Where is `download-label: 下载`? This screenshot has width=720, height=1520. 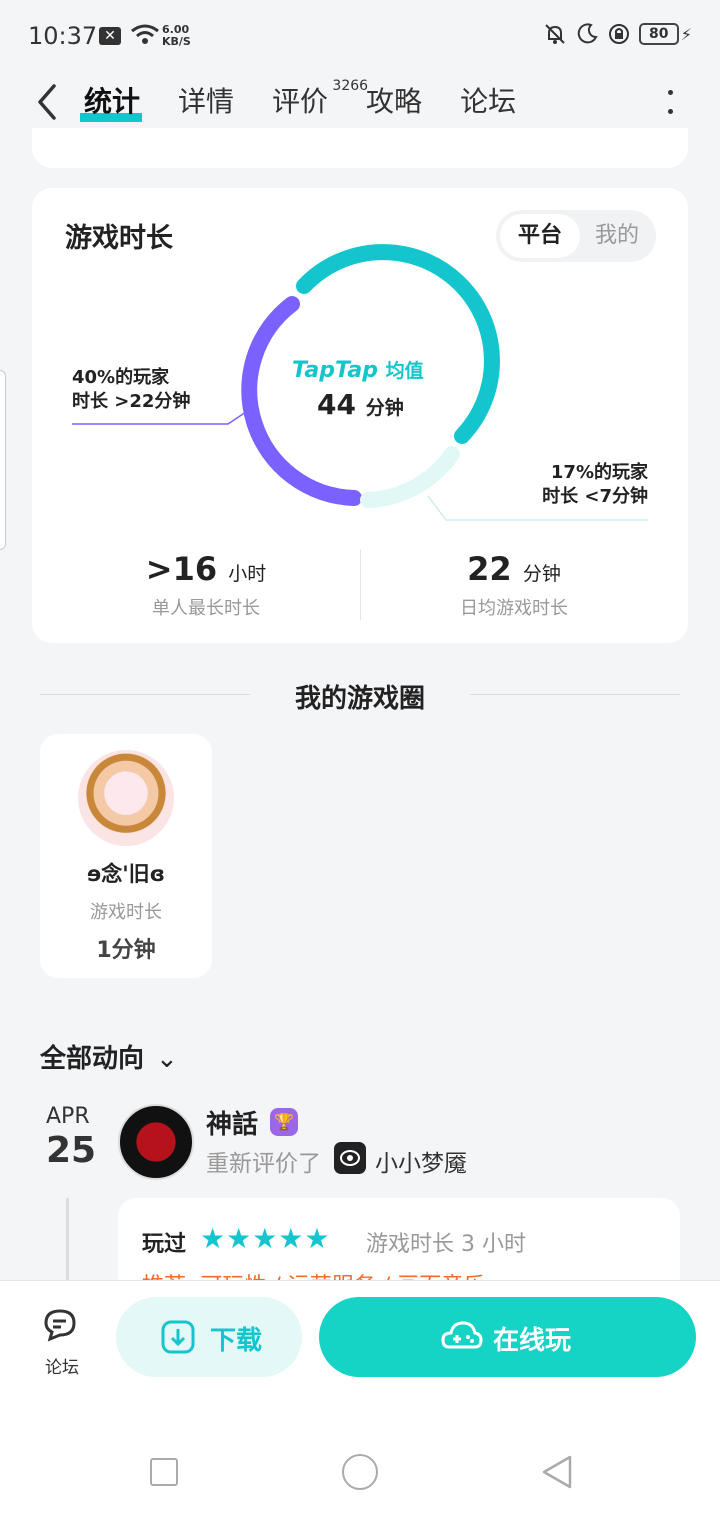 download-label: 下载 is located at coordinates (236, 1341).